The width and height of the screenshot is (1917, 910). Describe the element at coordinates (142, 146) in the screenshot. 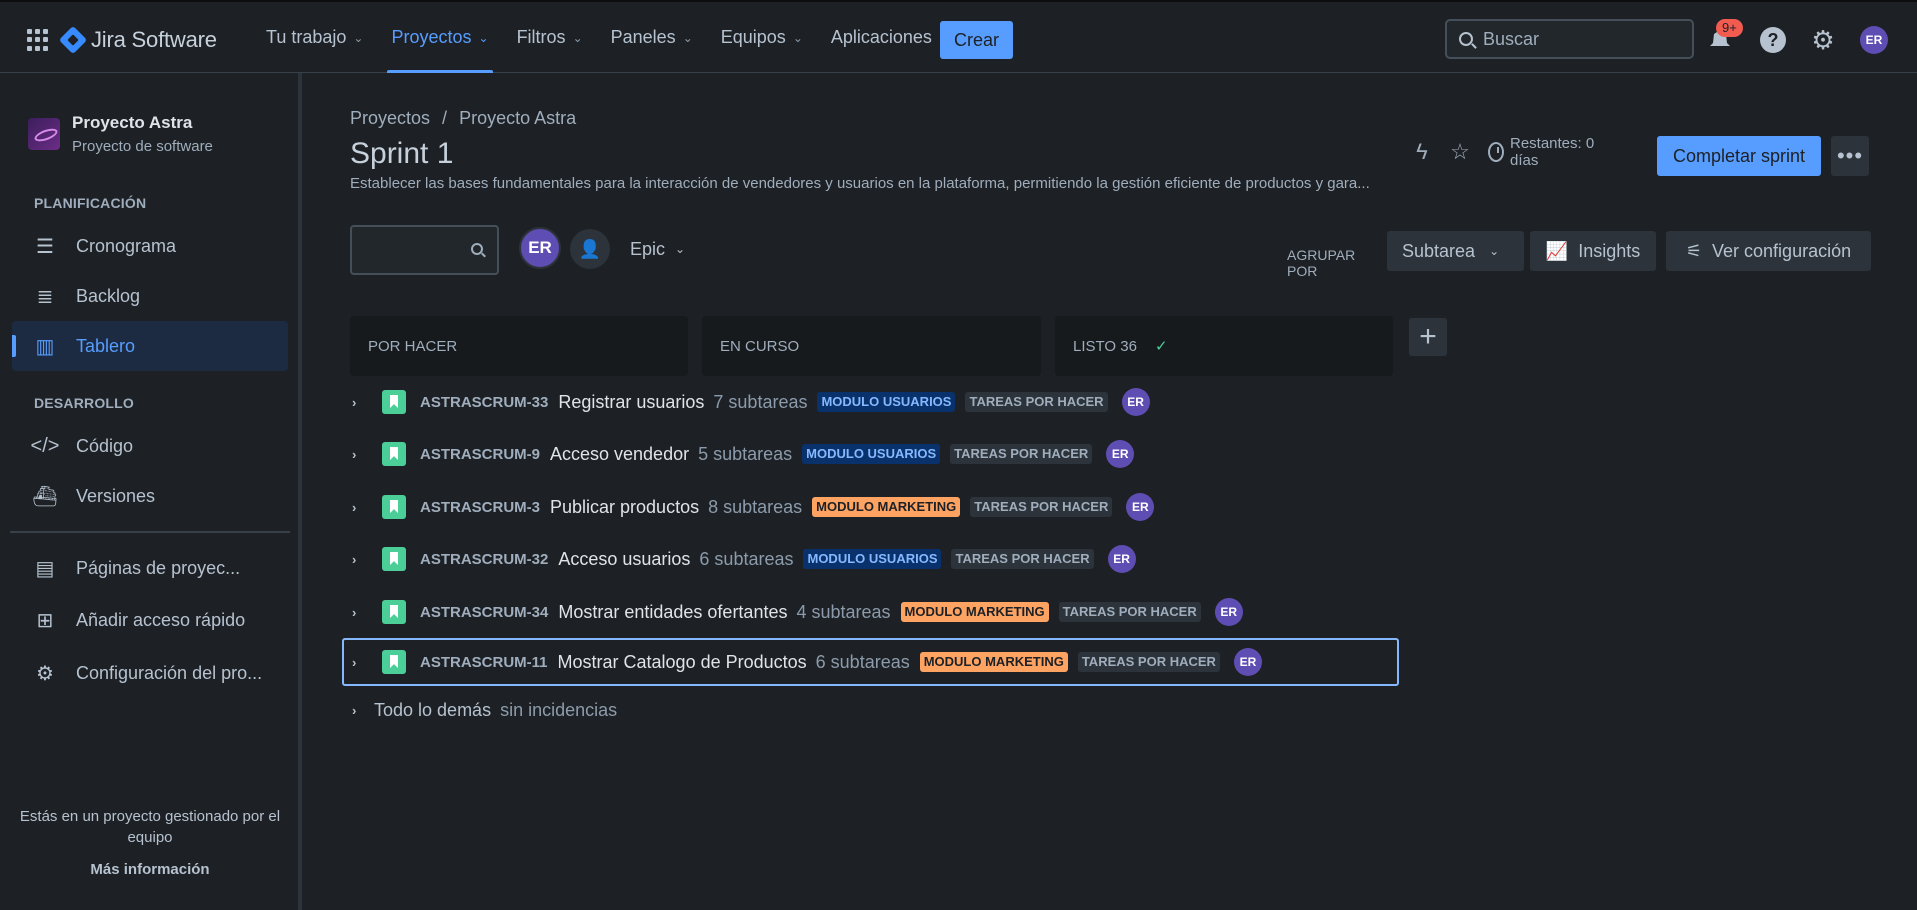

I see `project-type: Proyecto de software` at that location.